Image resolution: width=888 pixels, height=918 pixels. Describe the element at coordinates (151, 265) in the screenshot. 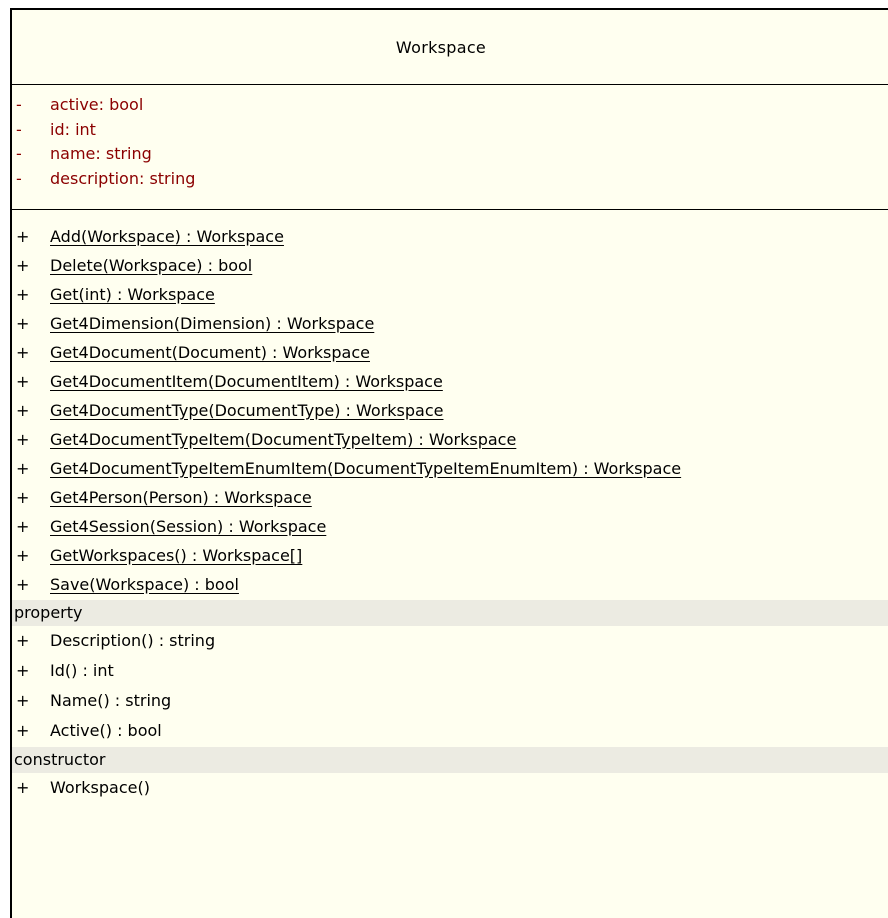

I see `operation-text: Delete(Workspace) : bool` at that location.